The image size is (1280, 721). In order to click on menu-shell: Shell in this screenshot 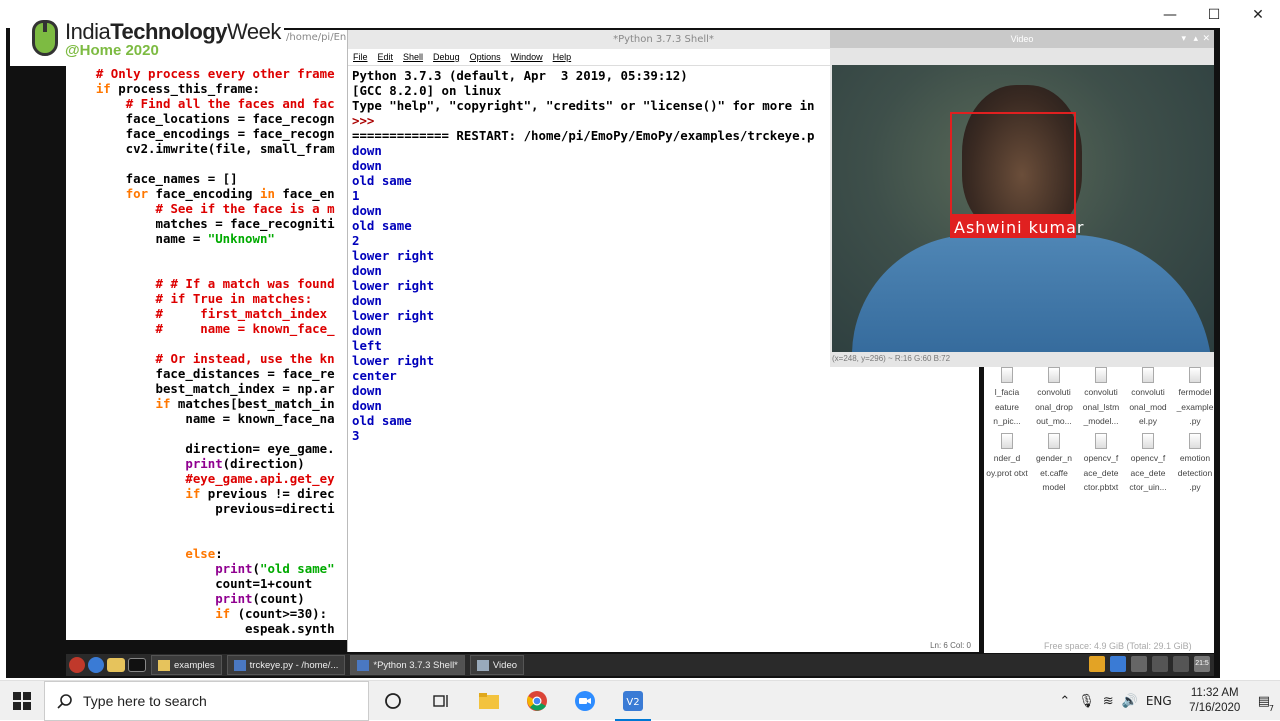, I will do `click(413, 57)`.